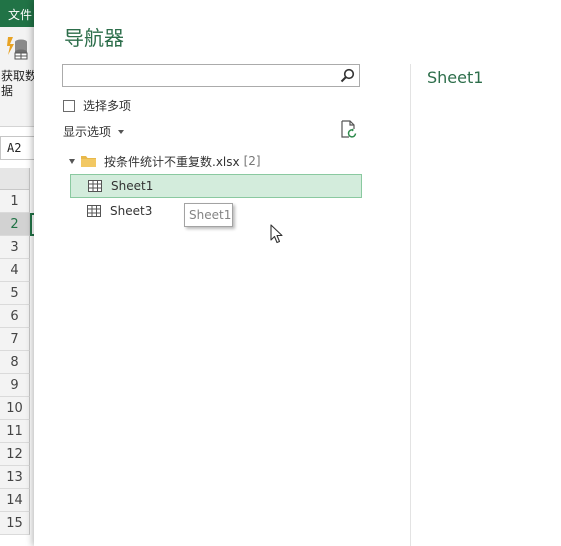 Image resolution: width=561 pixels, height=546 pixels. I want to click on search-input, so click(198, 75).